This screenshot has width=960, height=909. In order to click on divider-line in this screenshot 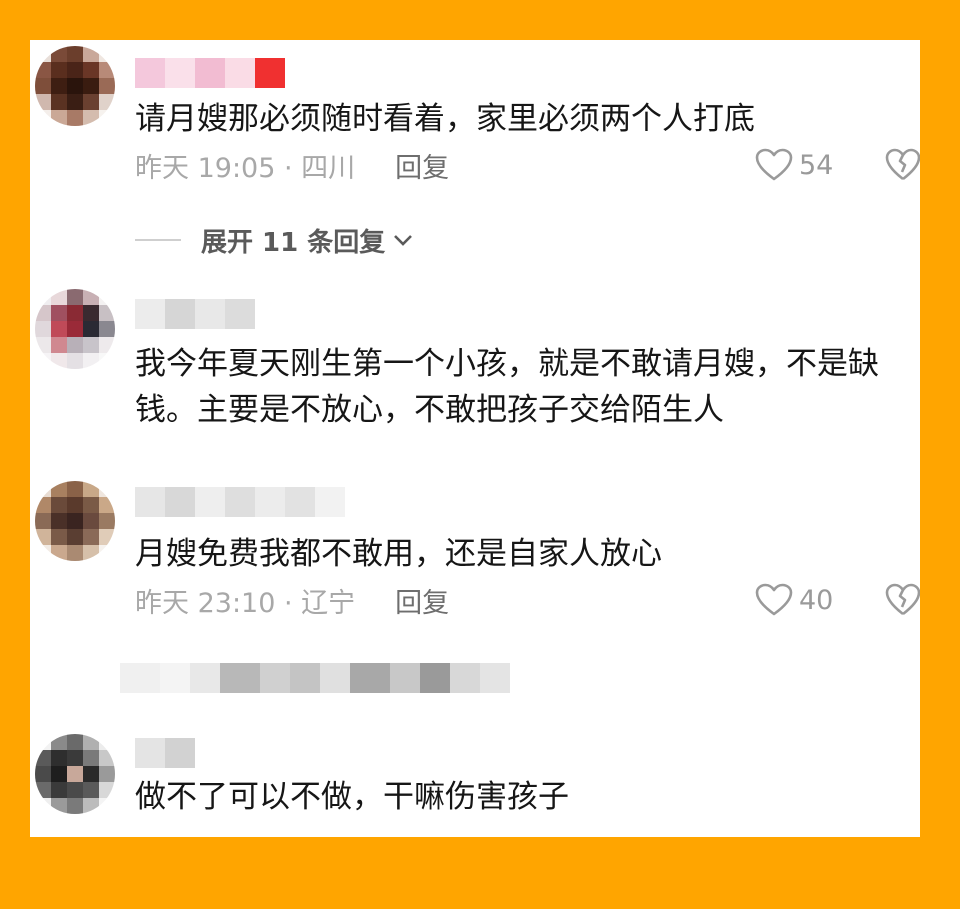, I will do `click(158, 240)`.